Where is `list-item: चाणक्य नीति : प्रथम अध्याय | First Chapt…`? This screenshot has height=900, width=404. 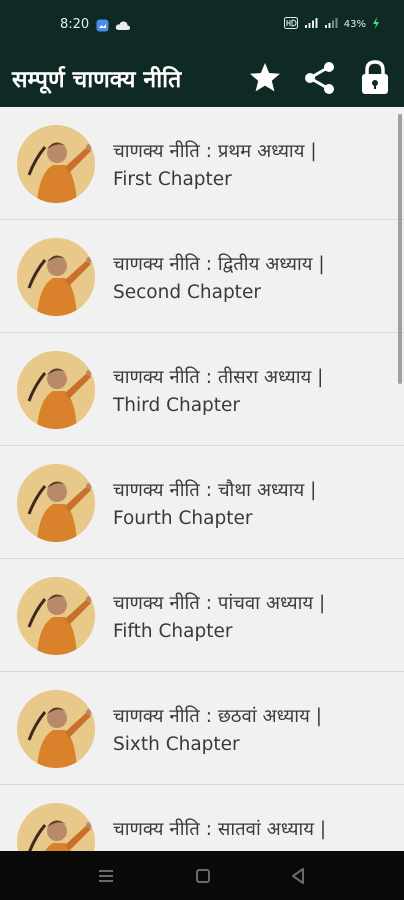
list-item: चाणक्य नीति : प्रथम अध्याय | First Chapt… is located at coordinates (202, 163).